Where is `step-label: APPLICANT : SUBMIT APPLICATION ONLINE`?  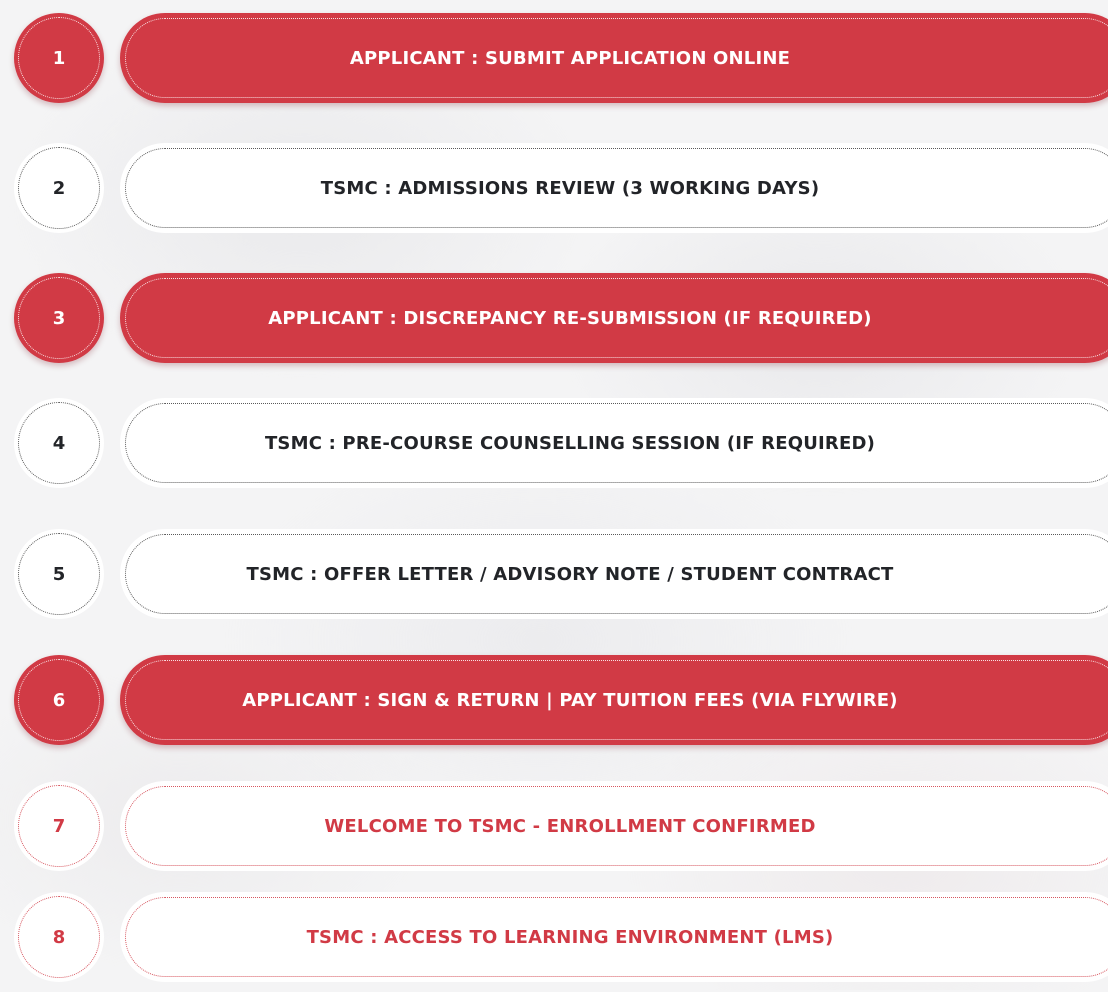 step-label: APPLICANT : SUBMIT APPLICATION ONLINE is located at coordinates (570, 58).